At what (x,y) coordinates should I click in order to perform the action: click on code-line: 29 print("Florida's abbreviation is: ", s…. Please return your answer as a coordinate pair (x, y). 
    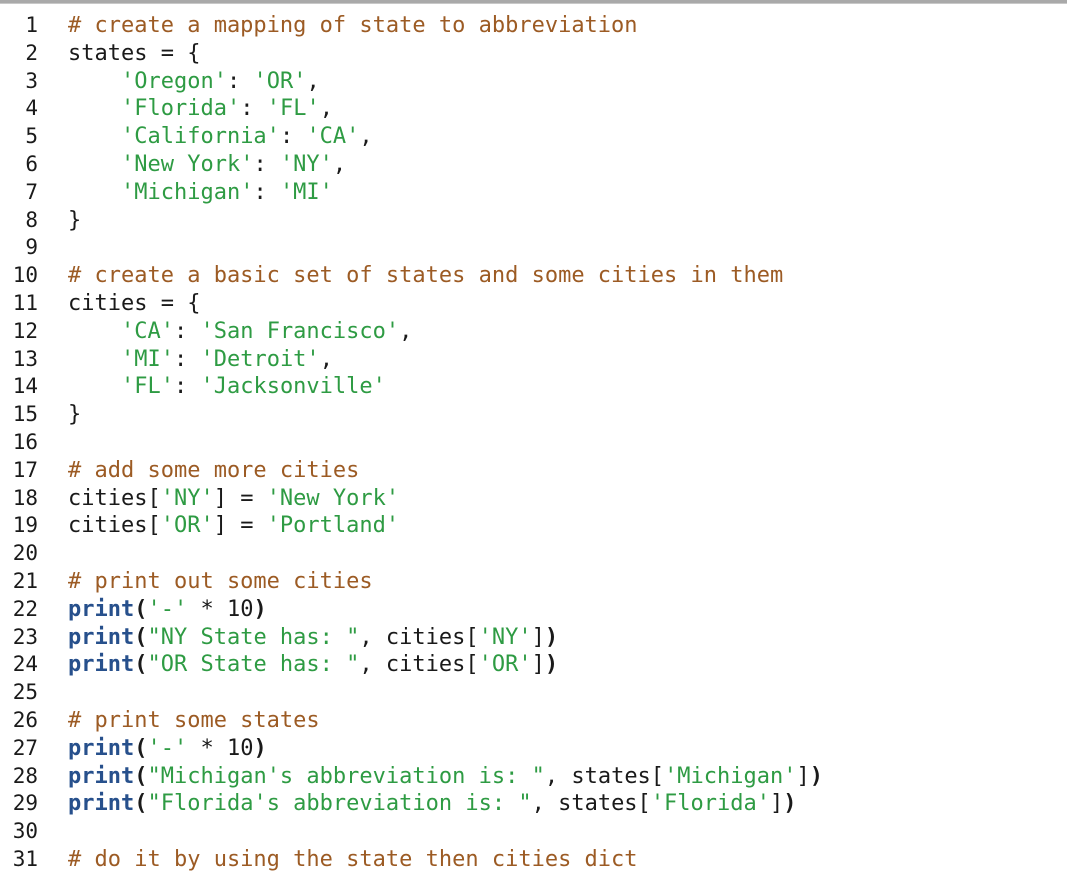
    Looking at the image, I should click on (533, 804).